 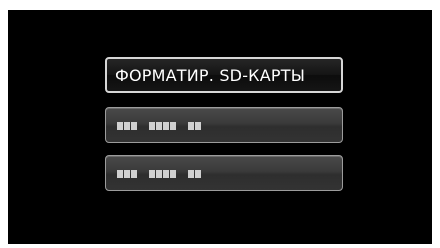 I want to click on format-sd-card-button: ФОРМАТИР. SD-КАРТЫ, so click(x=224, y=75).